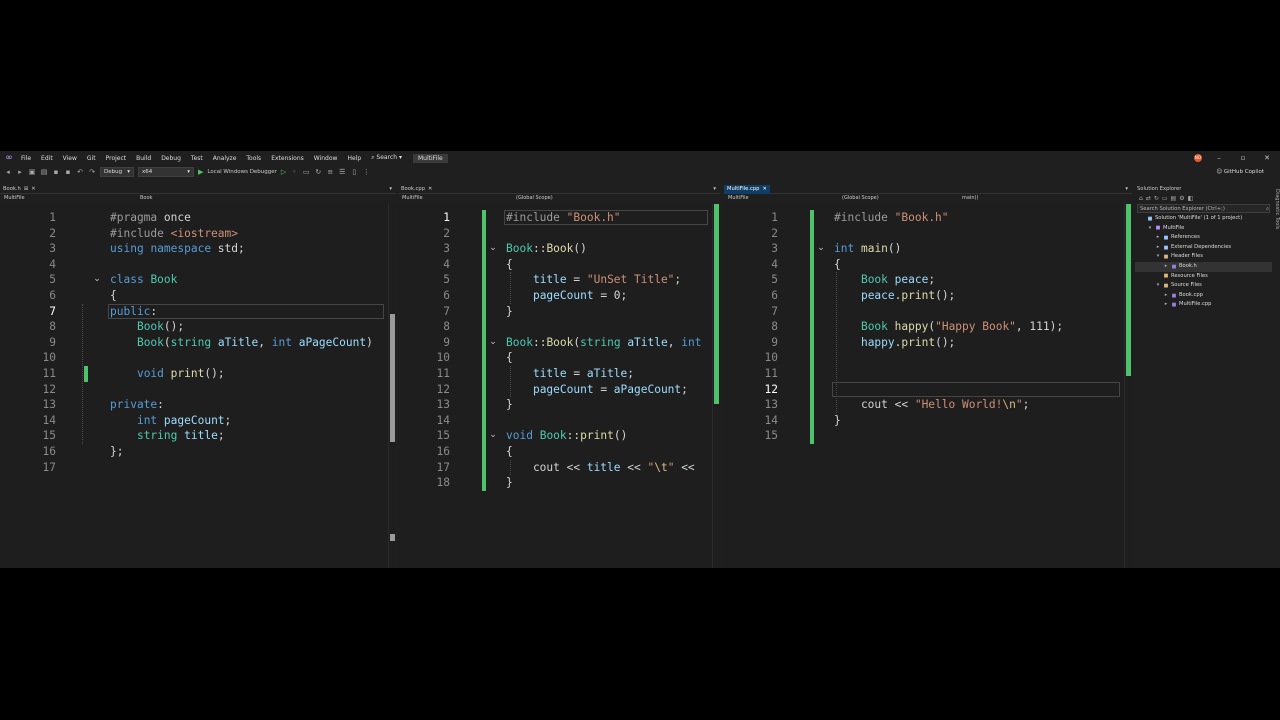 The image size is (1280, 720). Describe the element at coordinates (68, 172) in the screenshot. I see `save-all-icon: ▪` at that location.